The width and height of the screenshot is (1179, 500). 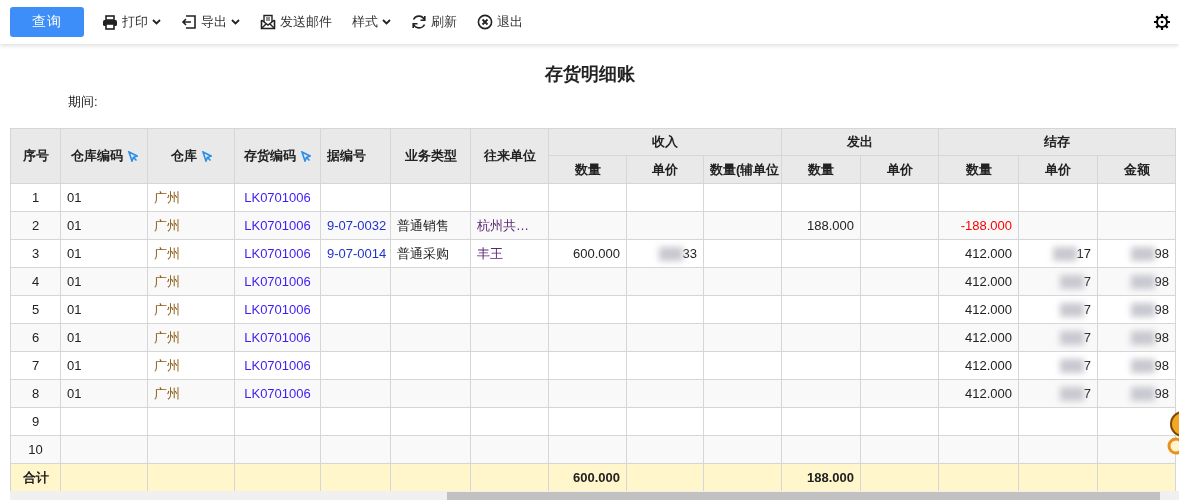 What do you see at coordinates (183, 155) in the screenshot?
I see `column-header: 仓库` at bounding box center [183, 155].